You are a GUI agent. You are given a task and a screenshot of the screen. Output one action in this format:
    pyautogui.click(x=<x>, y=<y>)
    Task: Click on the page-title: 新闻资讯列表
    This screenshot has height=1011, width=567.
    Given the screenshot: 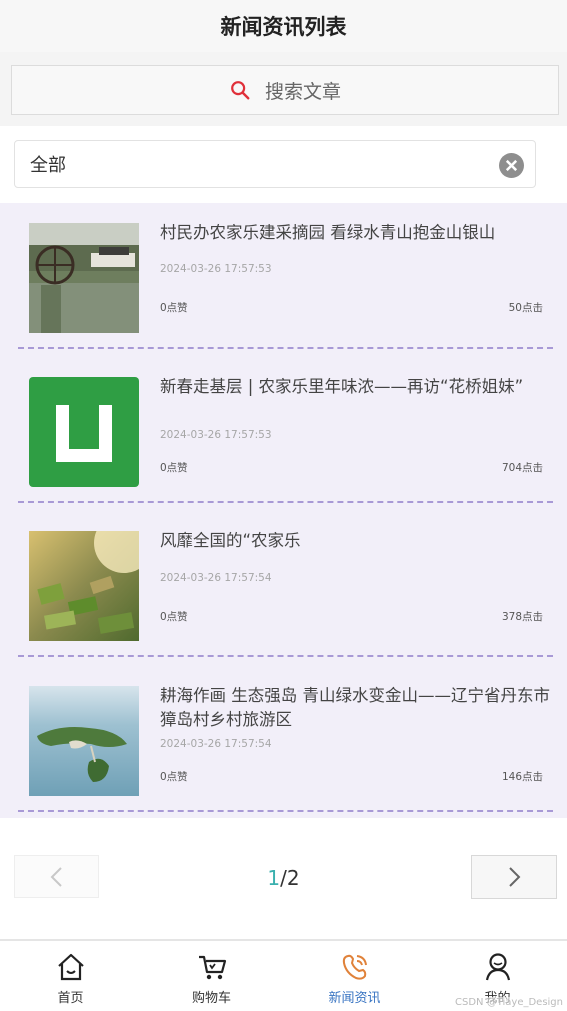 What is the action you would take?
    pyautogui.click(x=283, y=27)
    